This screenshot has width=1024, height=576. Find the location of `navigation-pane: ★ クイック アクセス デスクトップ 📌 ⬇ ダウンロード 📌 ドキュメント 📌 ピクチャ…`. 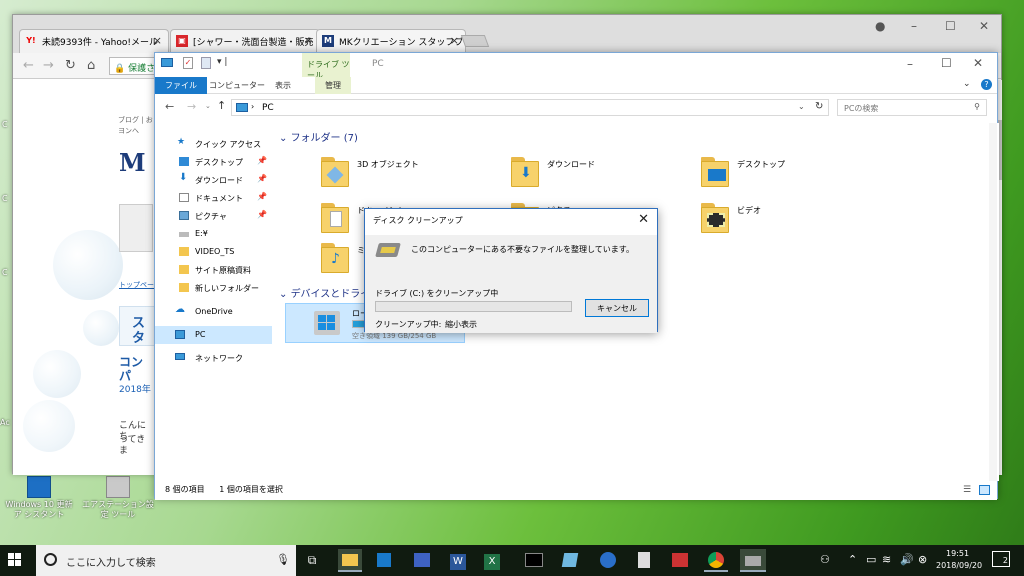

navigation-pane: ★ クイック アクセス デスクトップ 📌 ⬇ ダウンロード 📌 ドキュメント 📌 ピクチャ… is located at coordinates (213, 302).